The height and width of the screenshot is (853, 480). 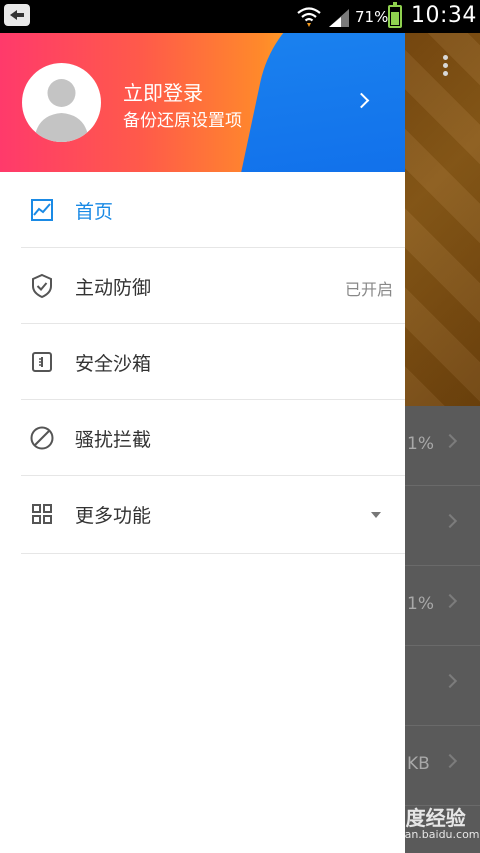 I want to click on background-row: KB, so click(x=442, y=766).